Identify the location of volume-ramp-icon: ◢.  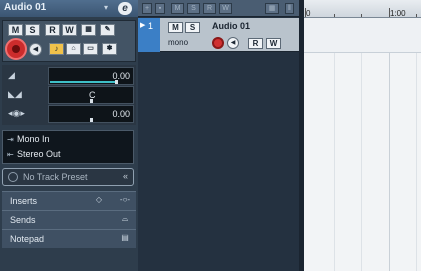
(11, 75).